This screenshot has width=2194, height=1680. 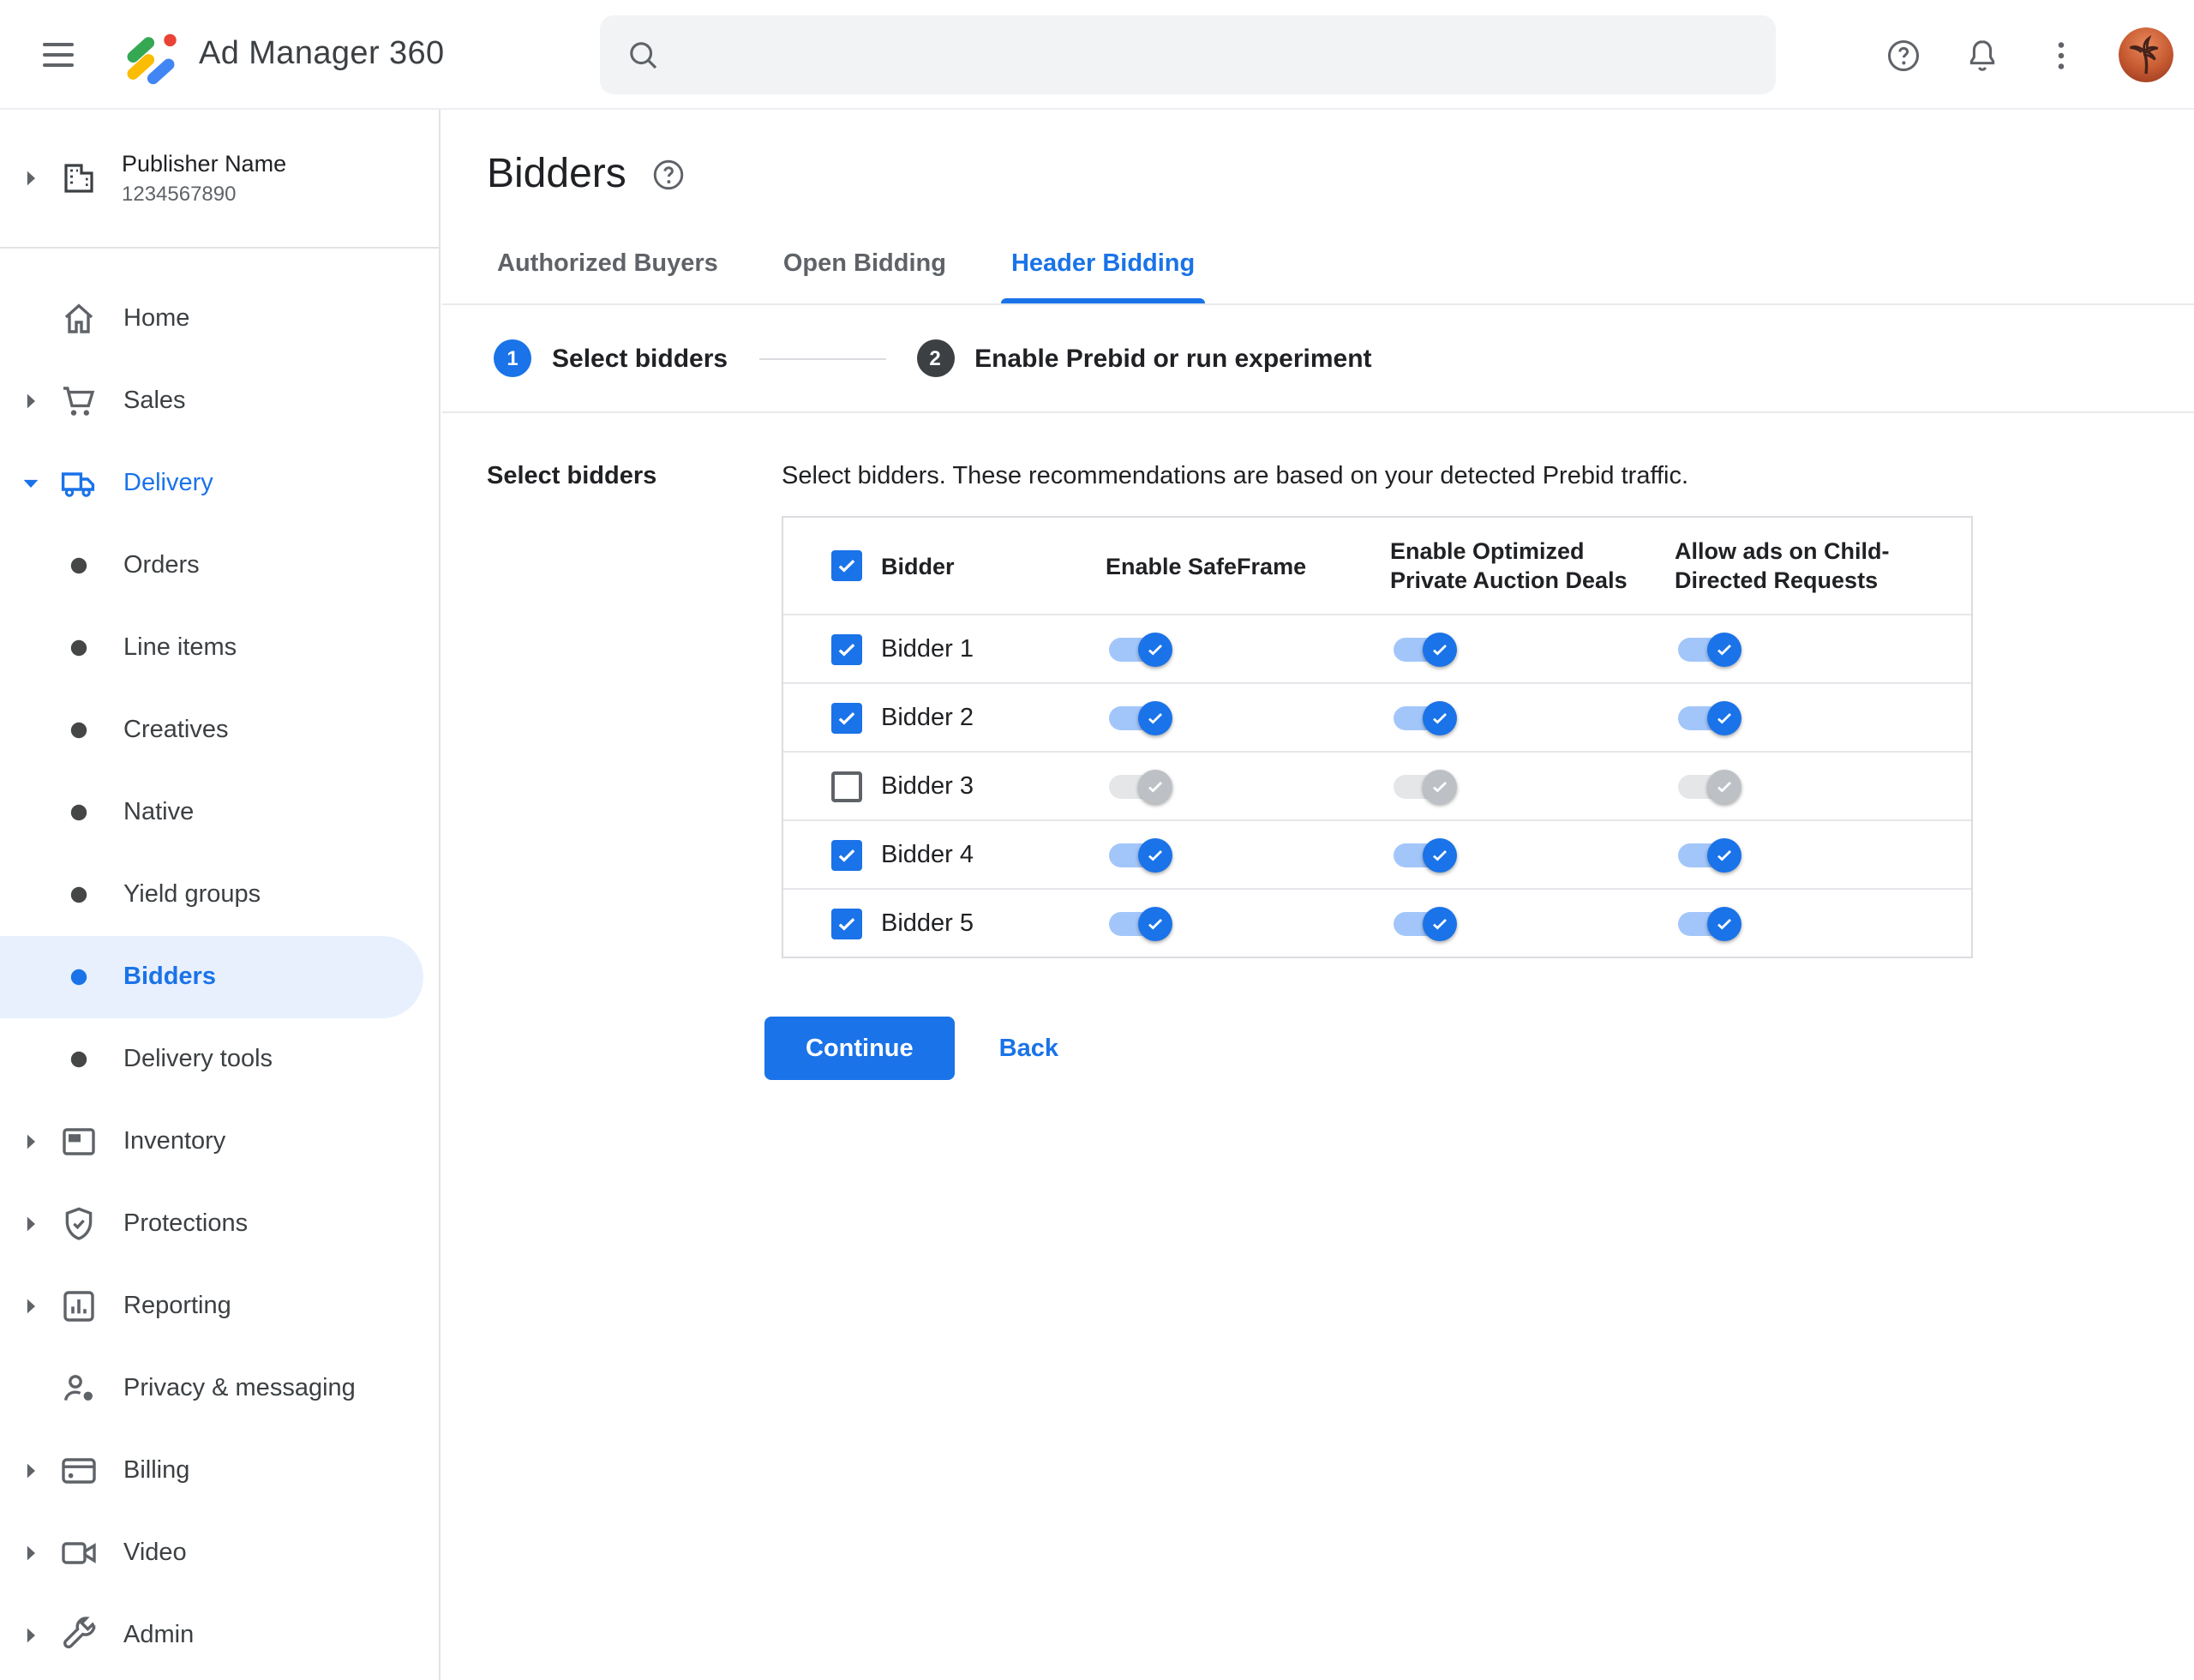 I want to click on page-title: Bidders, so click(x=556, y=174).